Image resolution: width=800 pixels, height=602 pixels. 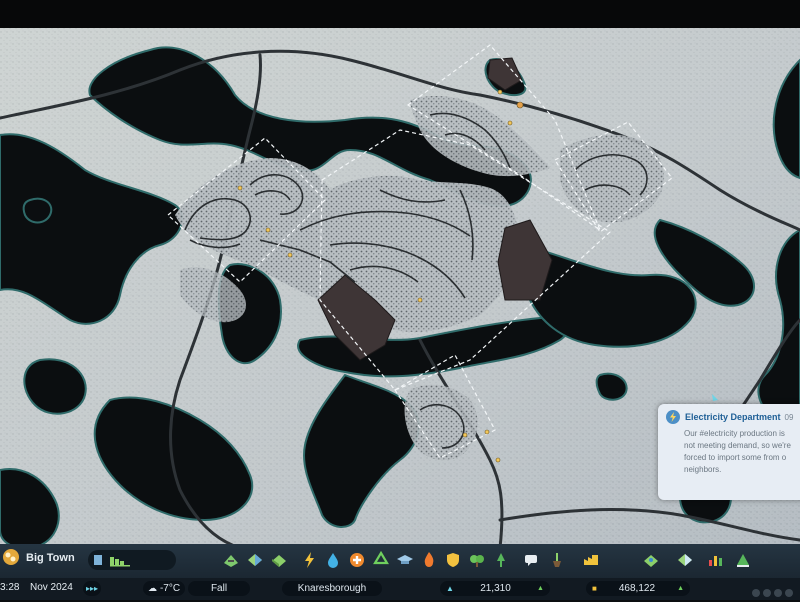 I want to click on money-counter: ■ 468,122 ▲, so click(x=638, y=588).